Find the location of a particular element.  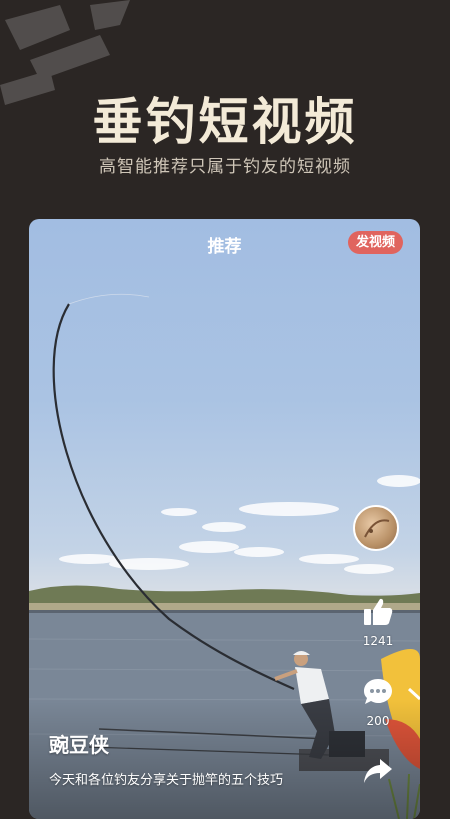

avatar-image is located at coordinates (377, 528).